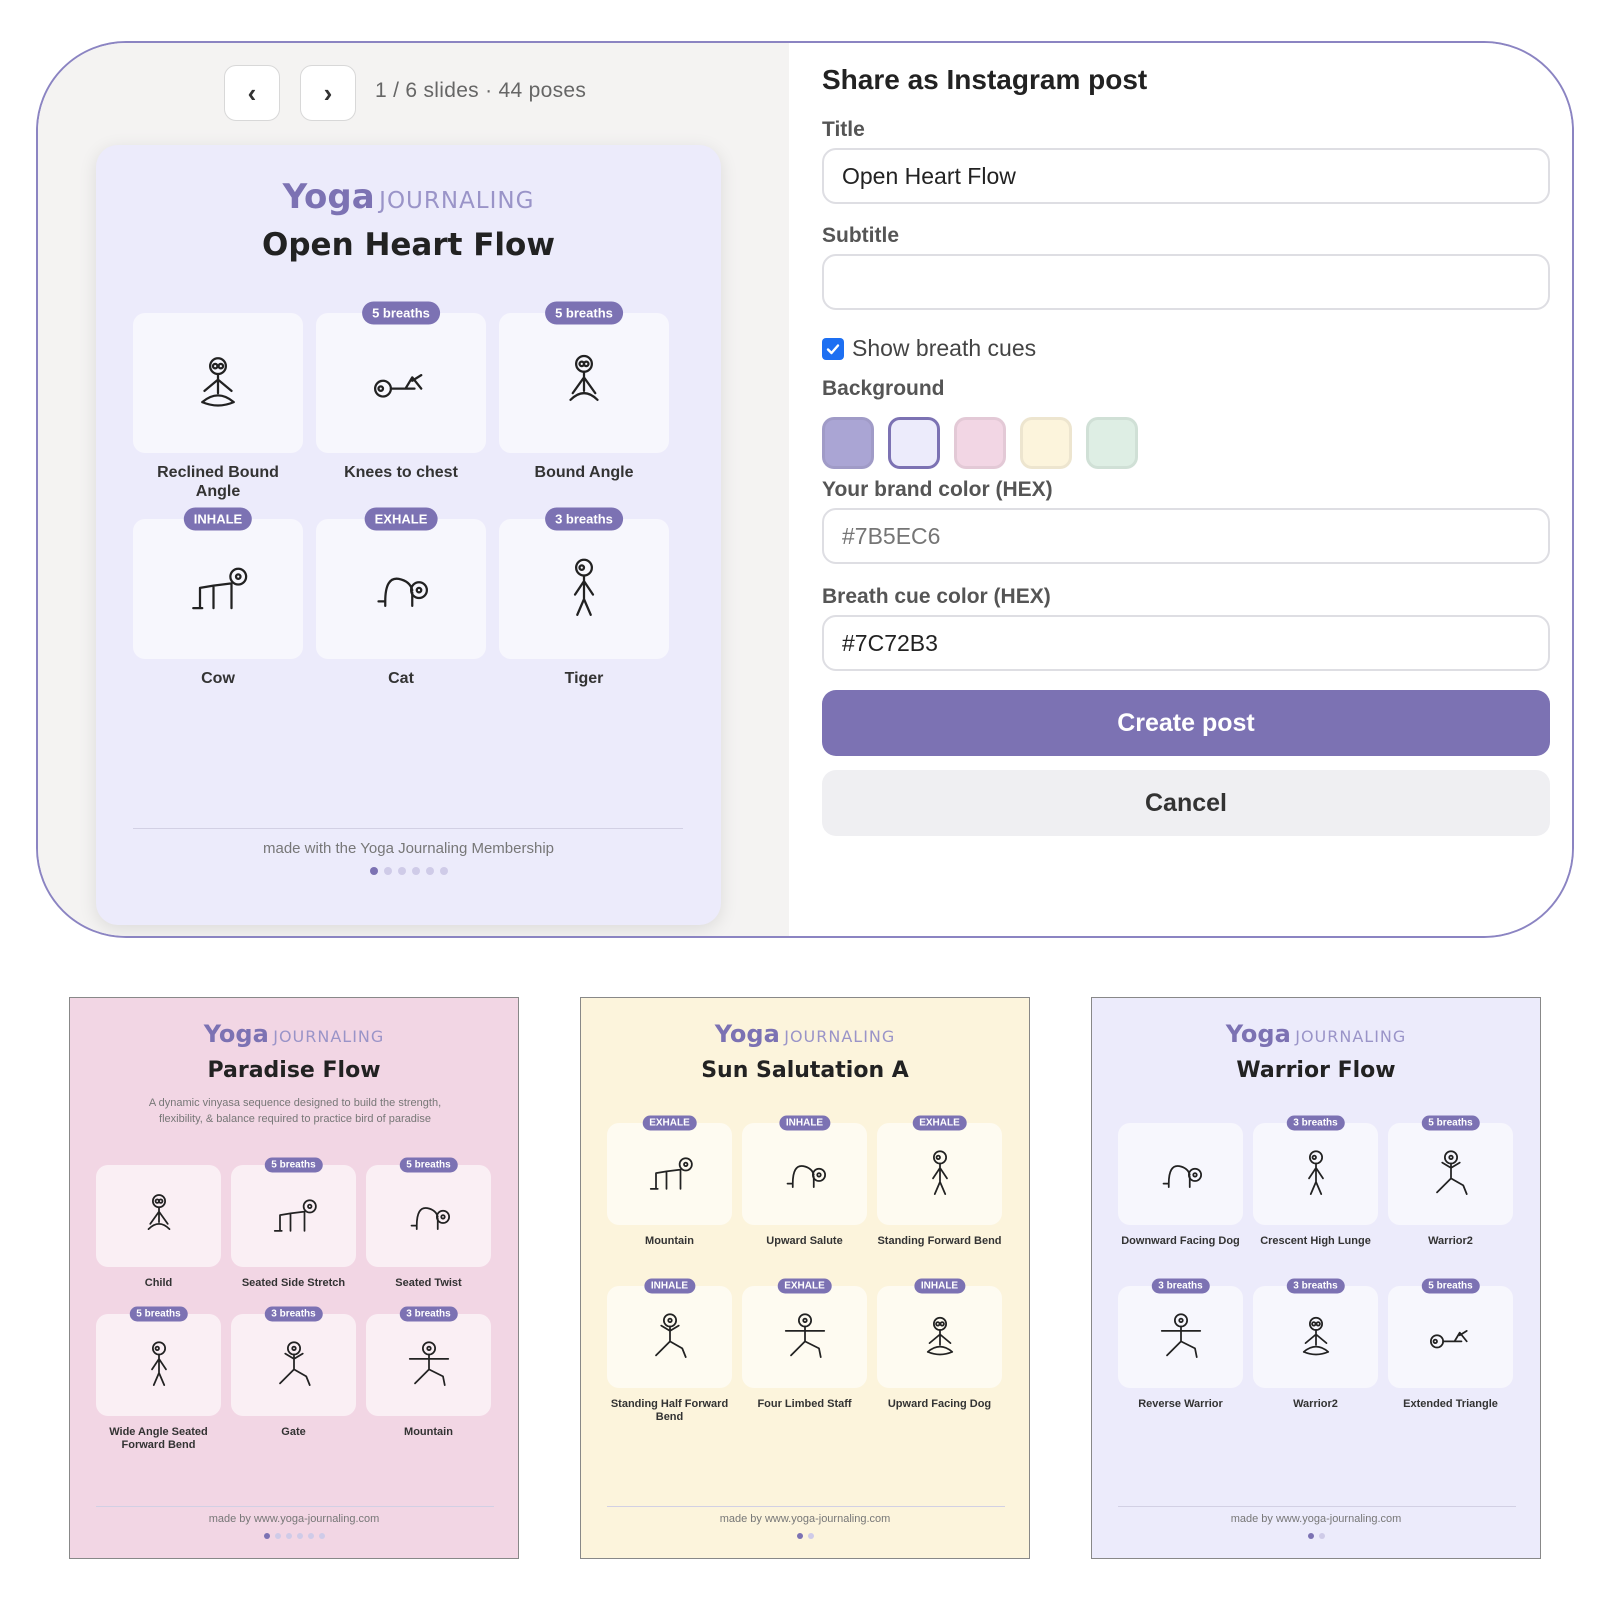  Describe the element at coordinates (1448, 1339) in the screenshot. I see `extended-triangle-figure-icon` at that location.